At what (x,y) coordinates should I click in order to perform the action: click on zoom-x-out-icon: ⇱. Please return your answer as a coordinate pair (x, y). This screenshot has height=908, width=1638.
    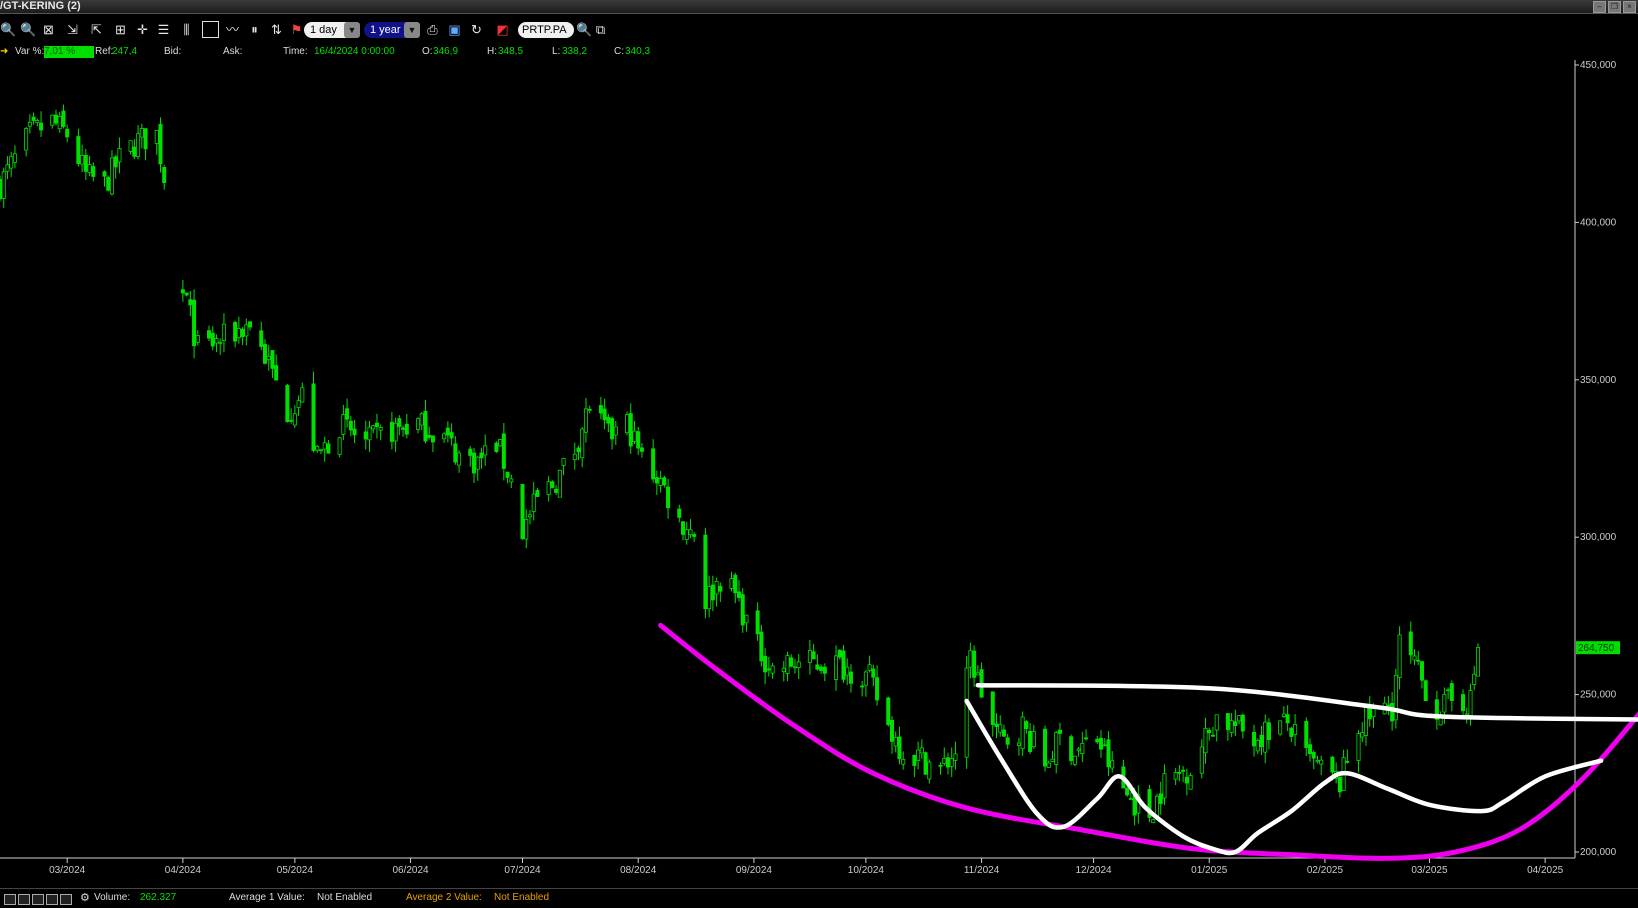
    Looking at the image, I should click on (96, 29).